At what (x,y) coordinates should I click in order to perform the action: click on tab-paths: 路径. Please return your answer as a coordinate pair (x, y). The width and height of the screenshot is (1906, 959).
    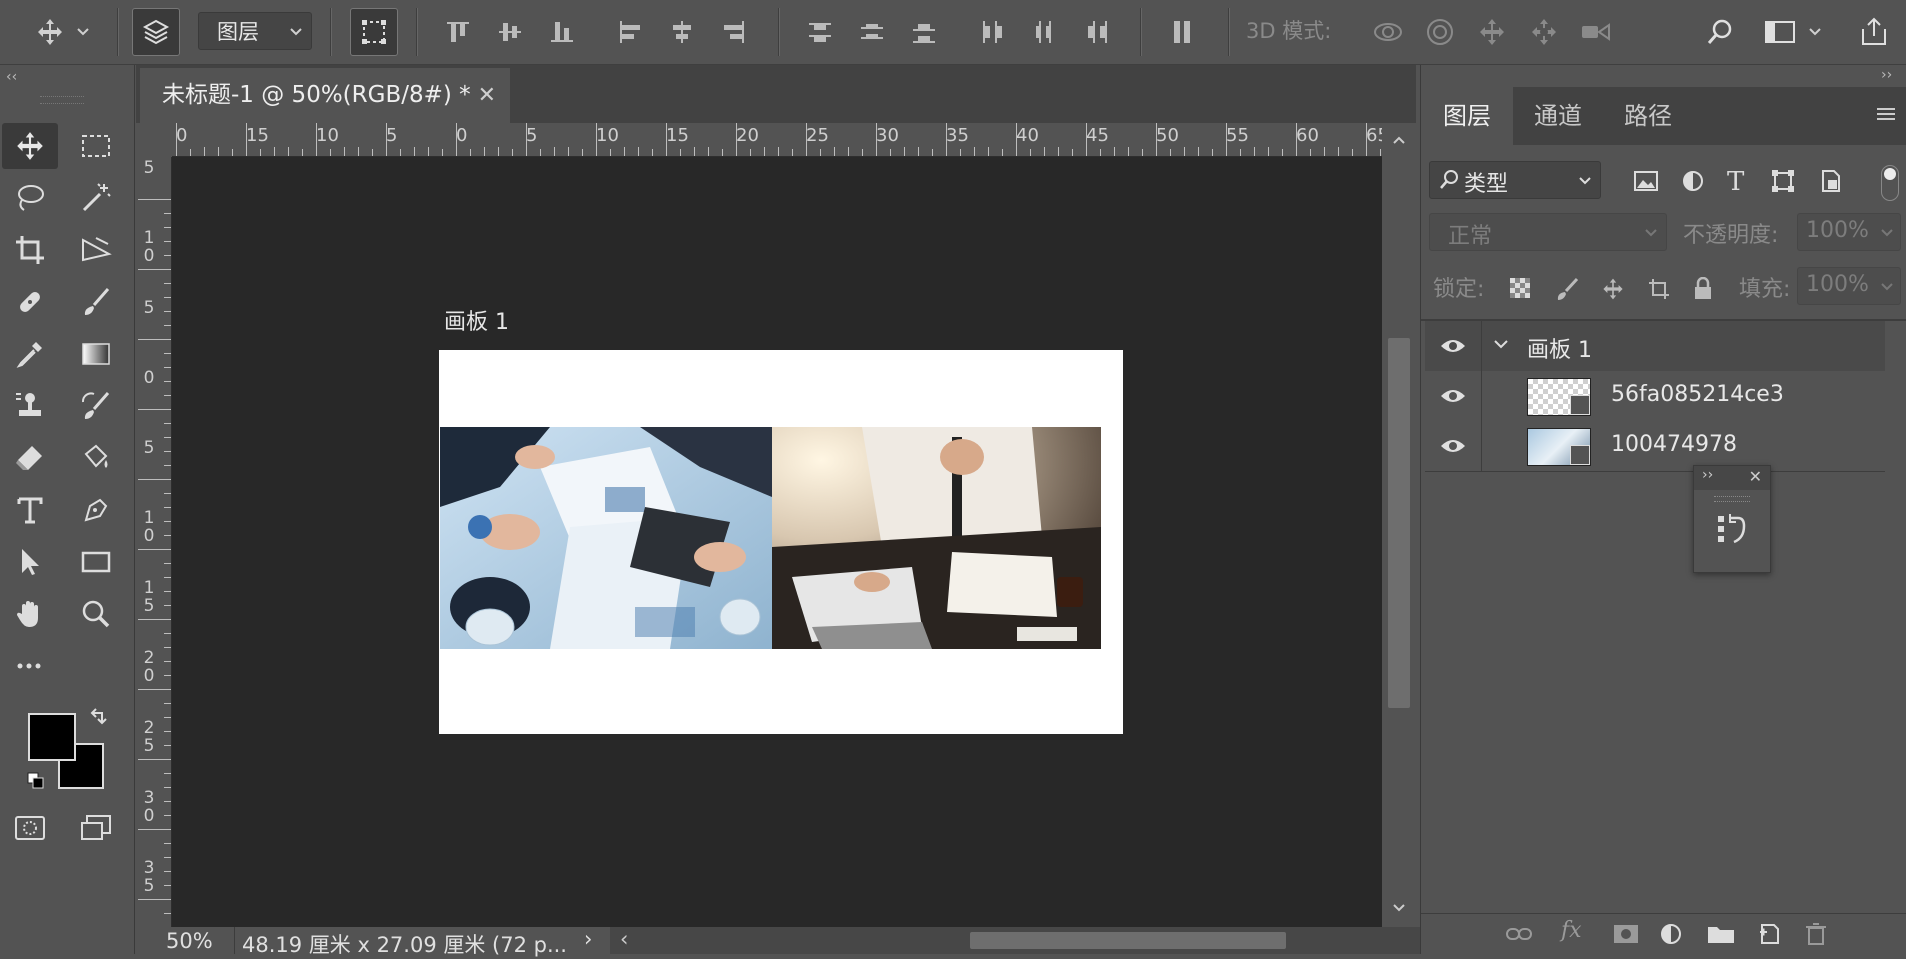
    Looking at the image, I should click on (1648, 116).